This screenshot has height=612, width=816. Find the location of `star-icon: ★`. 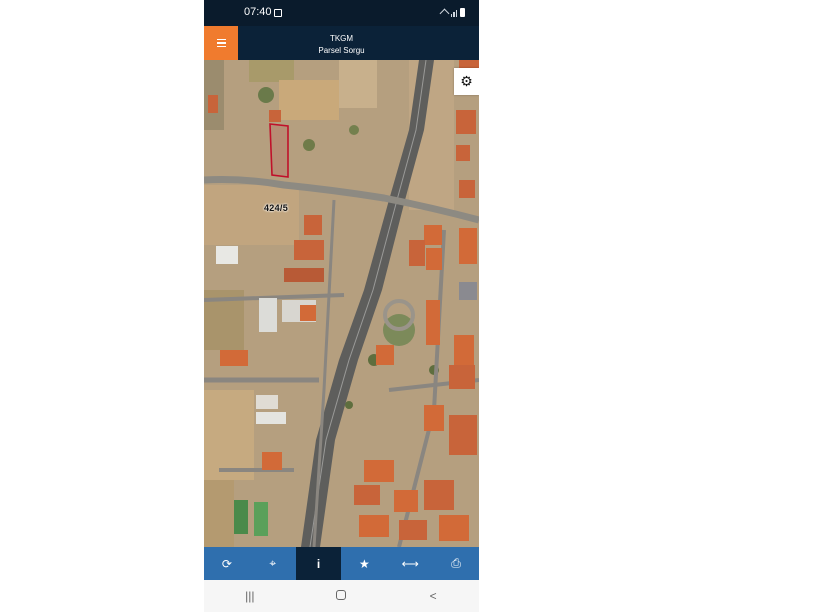

star-icon: ★ is located at coordinates (364, 563).